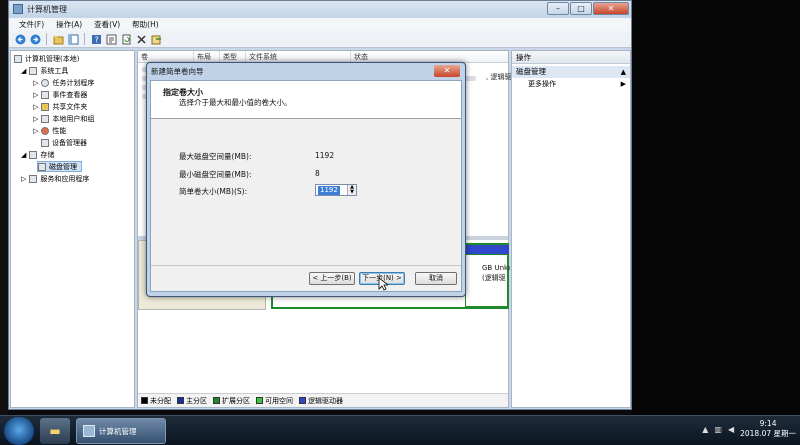 Image resolution: width=800 pixels, height=445 pixels. I want to click on close-button: ✕, so click(611, 8).